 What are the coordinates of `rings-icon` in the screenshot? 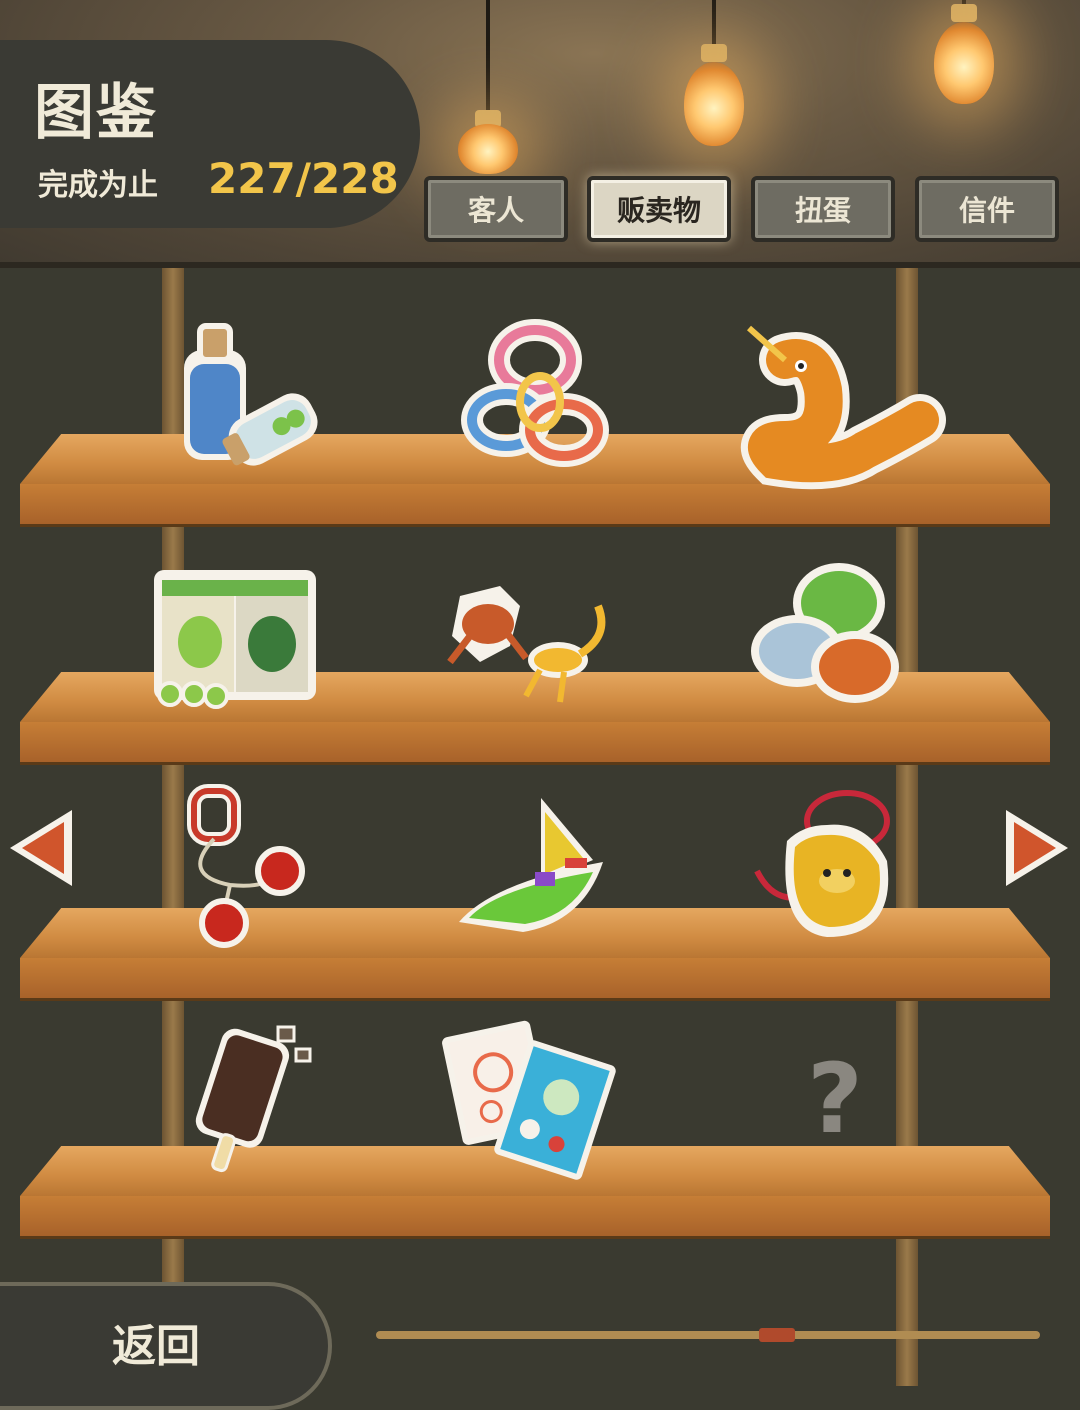 It's located at (535, 393).